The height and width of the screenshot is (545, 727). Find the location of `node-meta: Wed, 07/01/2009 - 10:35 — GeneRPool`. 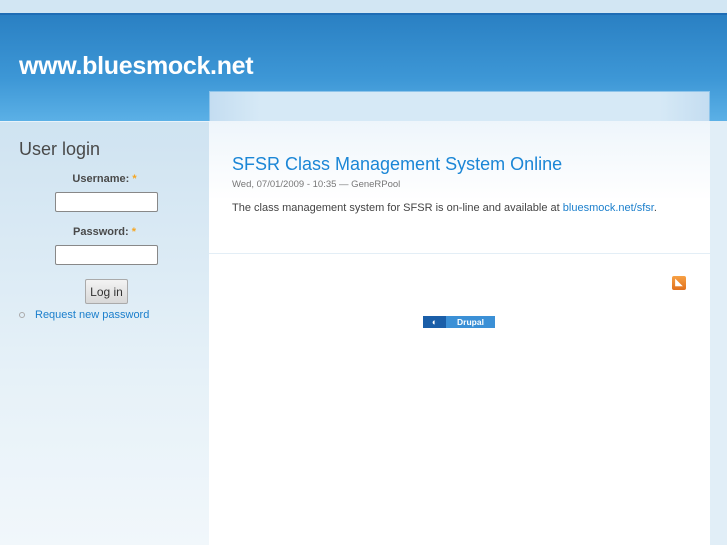

node-meta: Wed, 07/01/2009 - 10:35 — GeneRPool is located at coordinates (316, 184).